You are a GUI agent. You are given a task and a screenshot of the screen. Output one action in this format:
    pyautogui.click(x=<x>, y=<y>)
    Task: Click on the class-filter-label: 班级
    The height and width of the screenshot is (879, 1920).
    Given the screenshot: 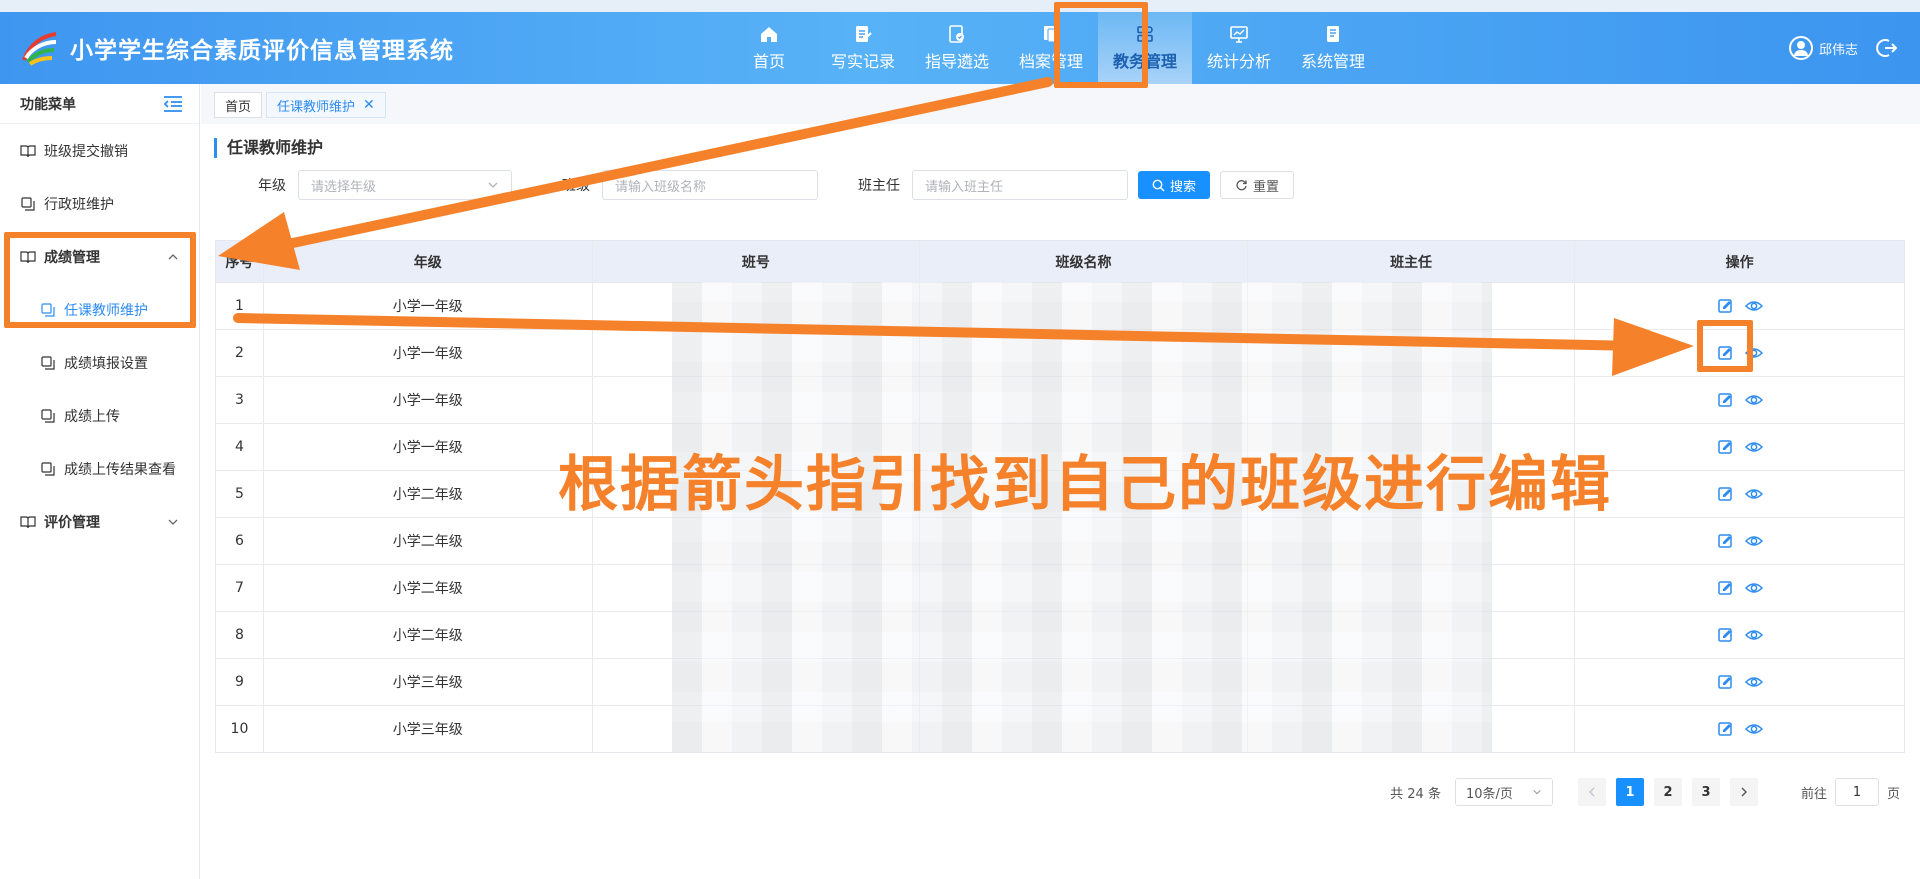 What is the action you would take?
    pyautogui.click(x=576, y=186)
    